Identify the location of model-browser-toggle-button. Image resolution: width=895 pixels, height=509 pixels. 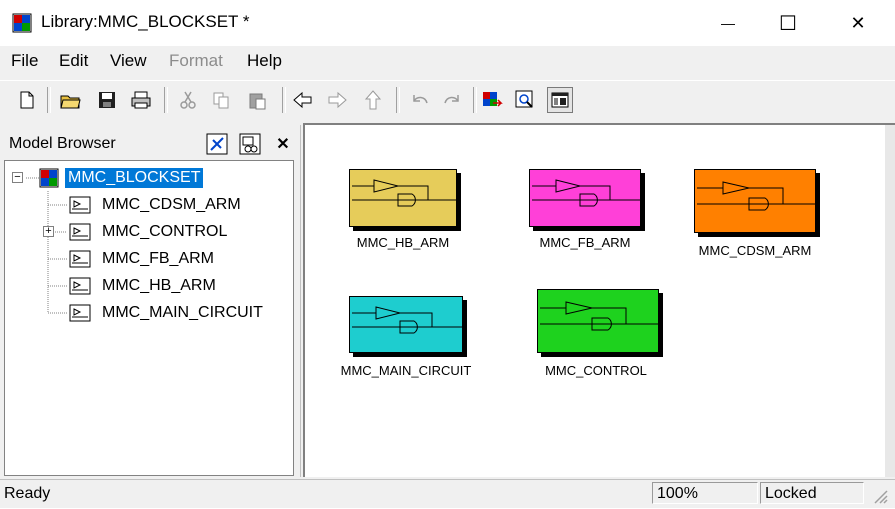
(560, 100).